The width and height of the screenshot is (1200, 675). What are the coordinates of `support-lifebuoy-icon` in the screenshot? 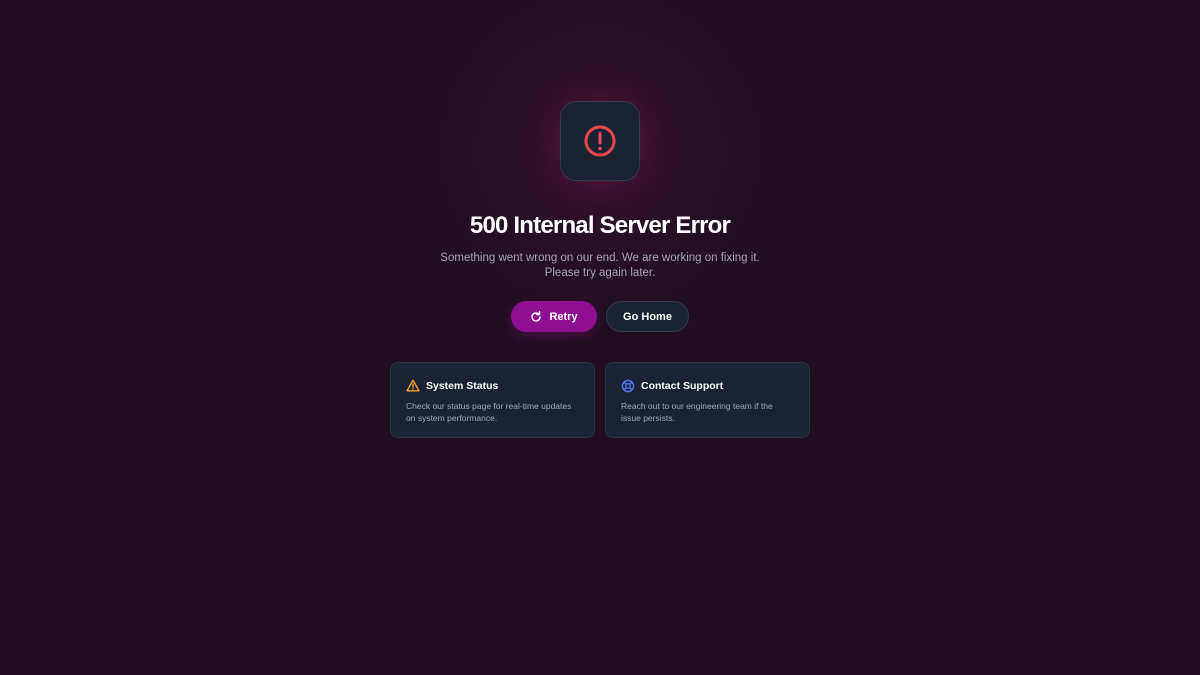 It's located at (628, 385).